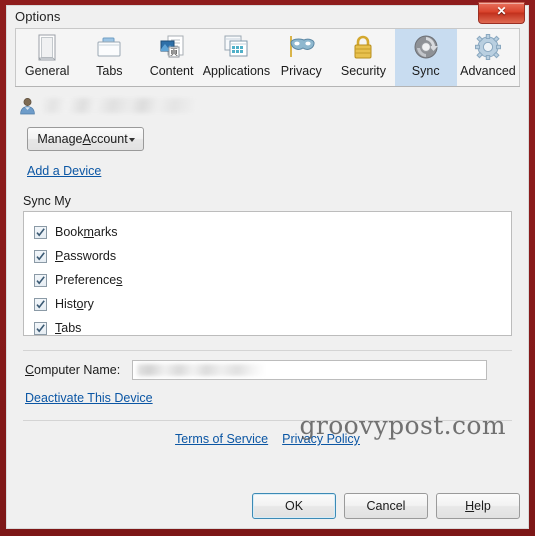 The width and height of the screenshot is (535, 536). I want to click on account-row, so click(269, 107).